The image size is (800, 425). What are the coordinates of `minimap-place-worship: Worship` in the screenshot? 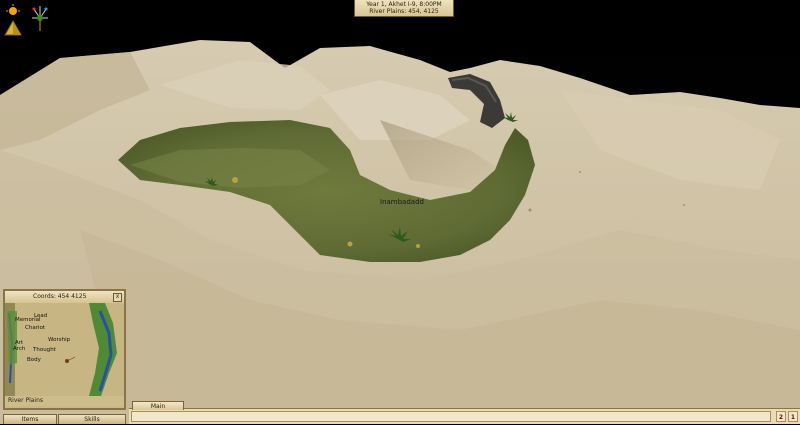 It's located at (59, 340).